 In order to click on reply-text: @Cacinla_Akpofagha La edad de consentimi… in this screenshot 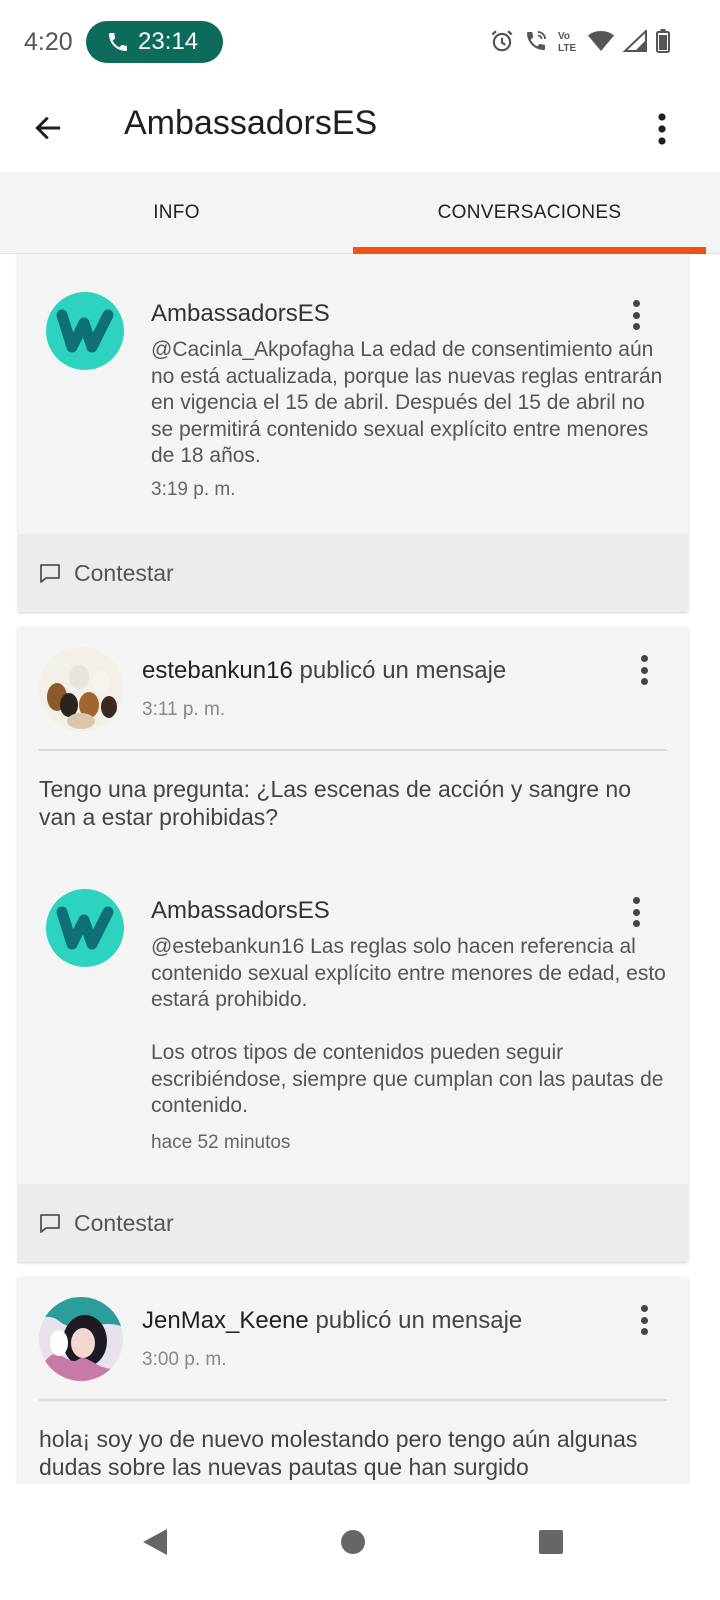, I will do `click(407, 402)`.